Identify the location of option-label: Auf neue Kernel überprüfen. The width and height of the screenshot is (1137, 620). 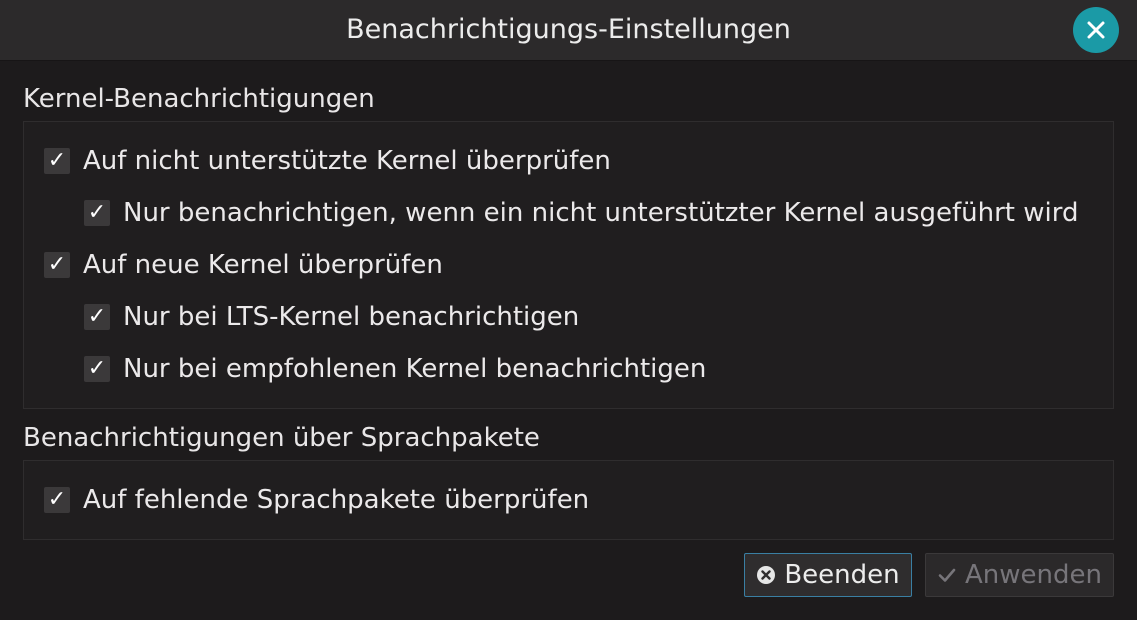
(263, 265).